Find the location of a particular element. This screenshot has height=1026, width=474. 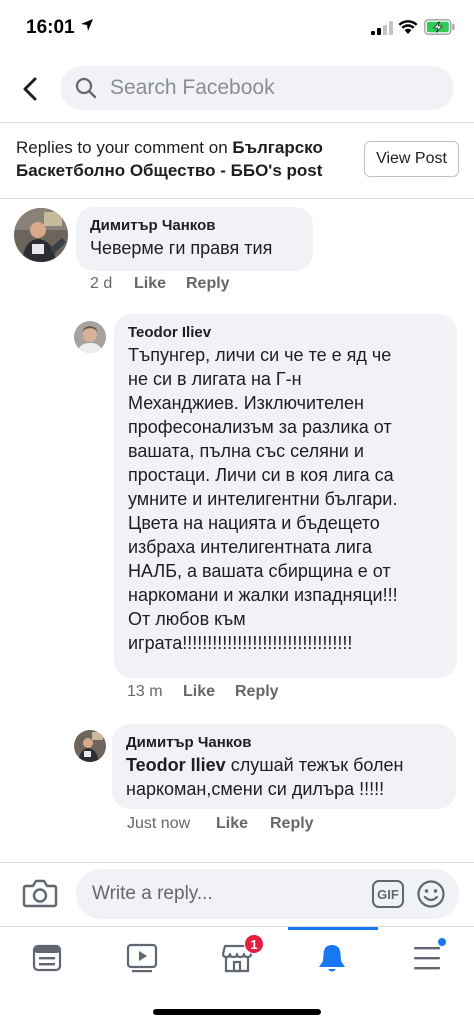

nav-news-feed is located at coordinates (47, 958).